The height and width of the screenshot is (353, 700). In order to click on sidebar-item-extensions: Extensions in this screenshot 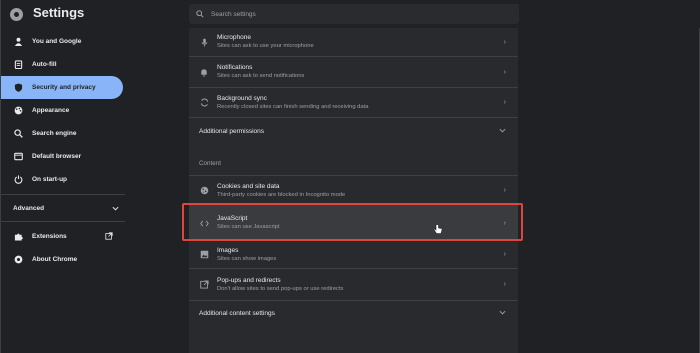, I will do `click(63, 236)`.